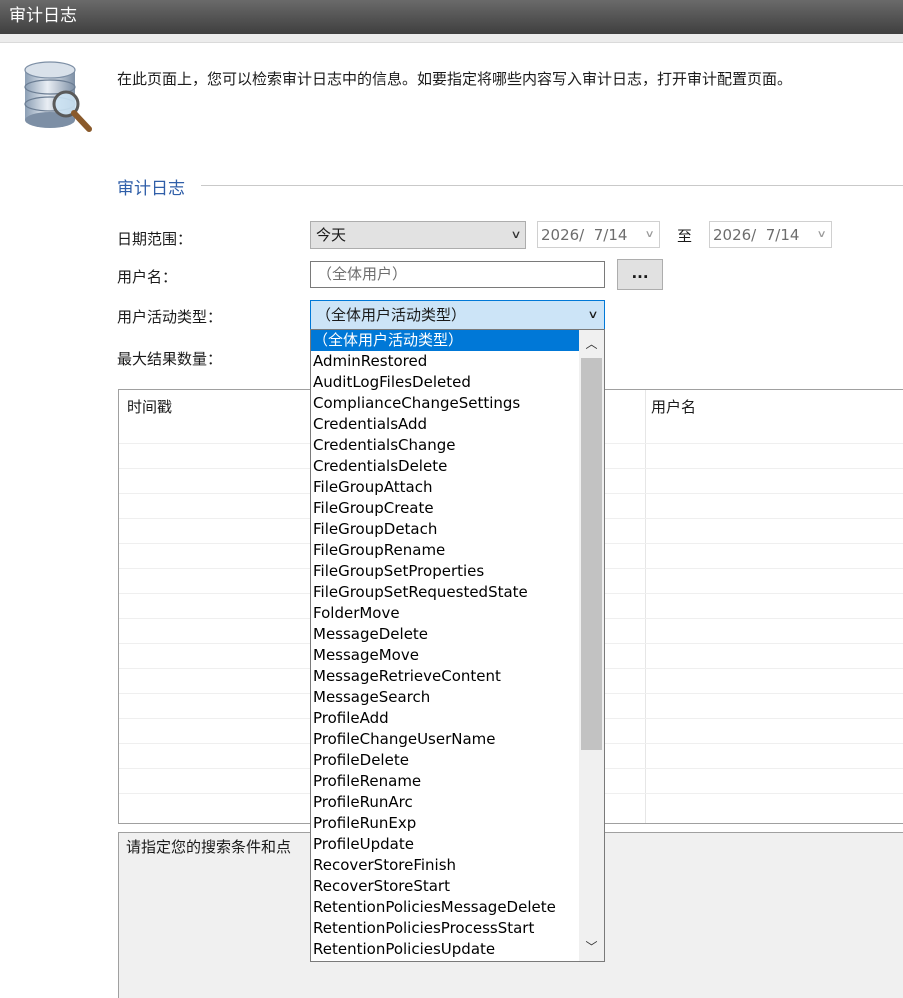 Image resolution: width=903 pixels, height=998 pixels. I want to click on username-label: 用户名：, so click(147, 277).